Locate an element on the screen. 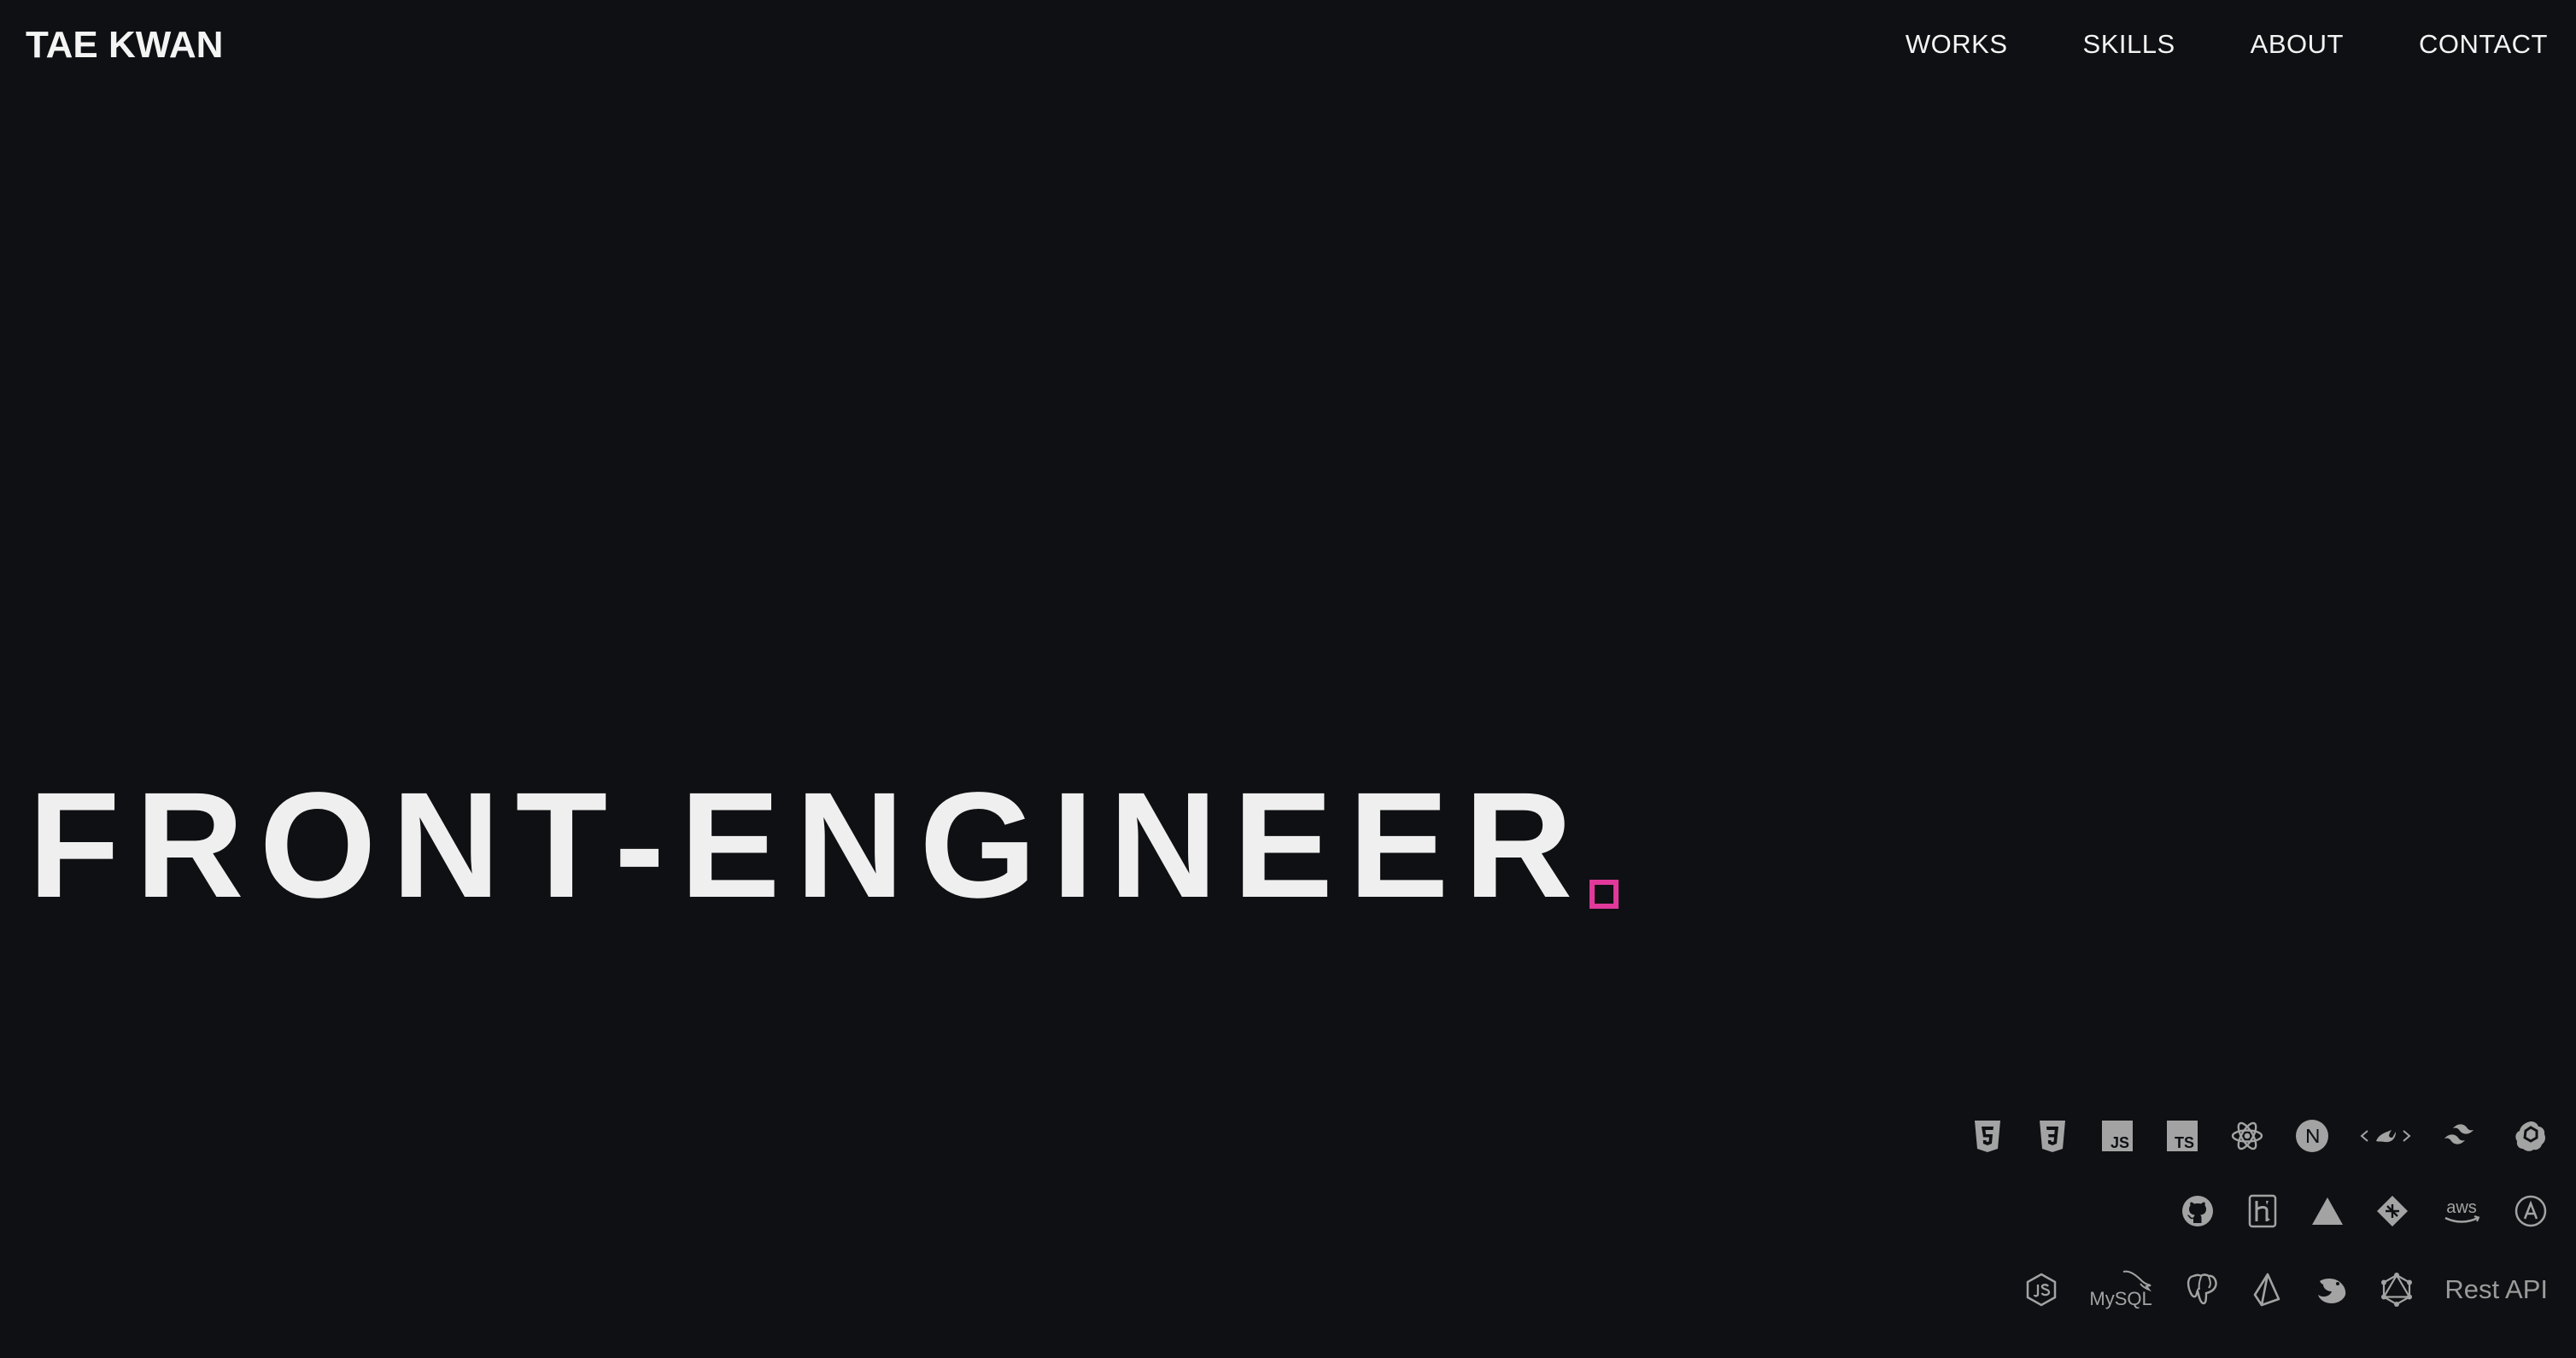  typing-cursor-box is located at coordinates (1604, 894).